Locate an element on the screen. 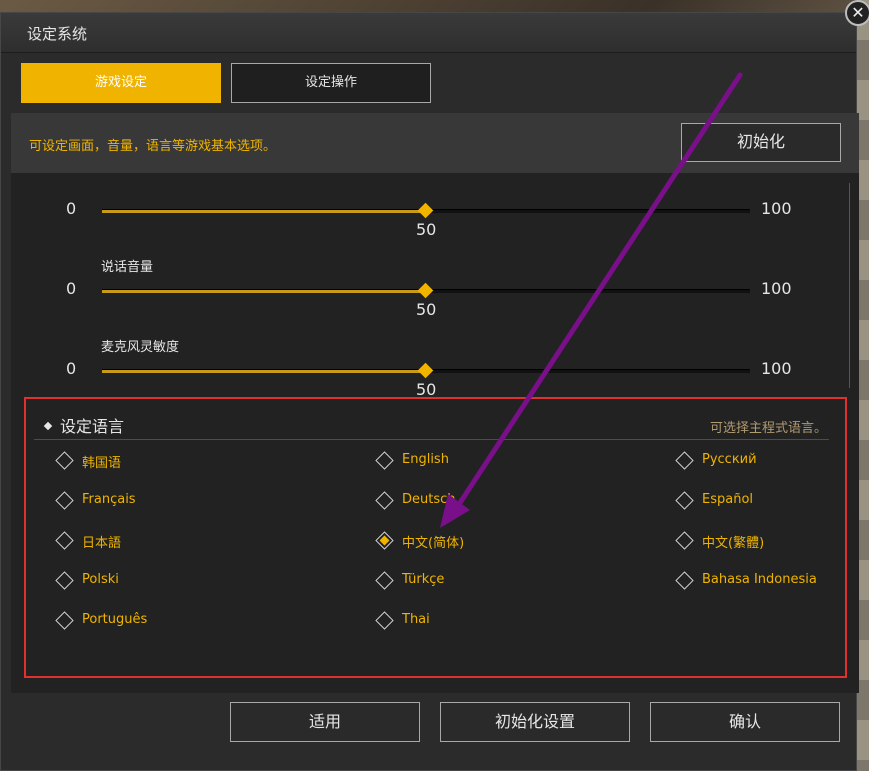 The width and height of the screenshot is (869, 771). language-header: 设定语言 is located at coordinates (92, 426).